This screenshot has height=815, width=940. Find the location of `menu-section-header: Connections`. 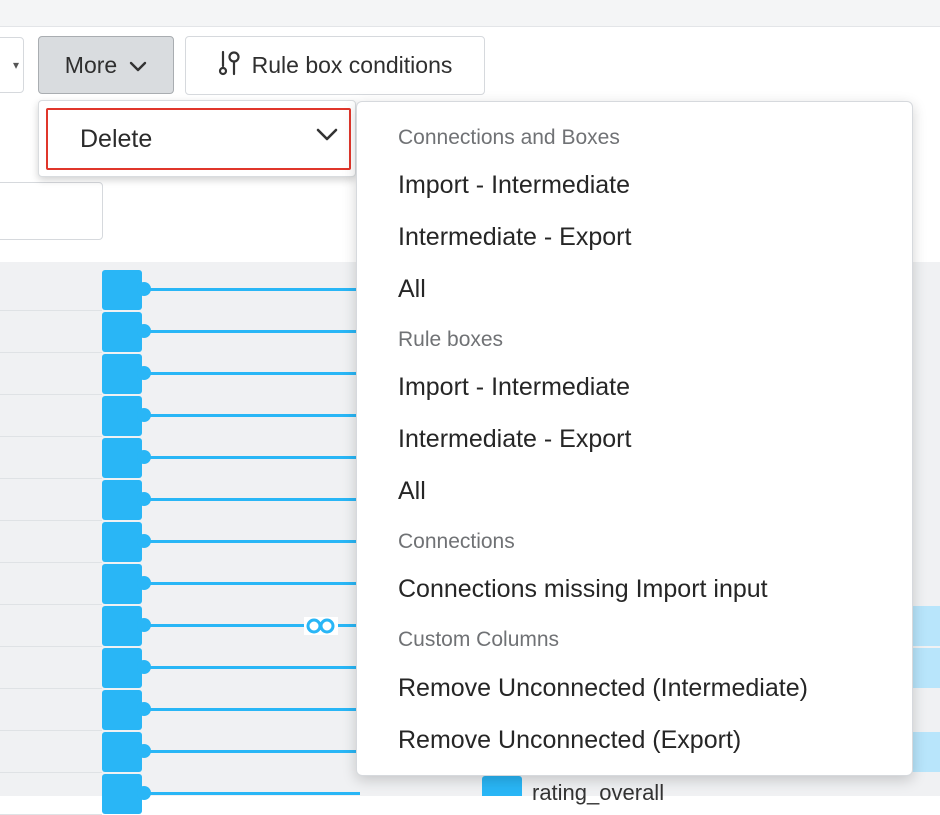

menu-section-header: Connections is located at coordinates (456, 541).